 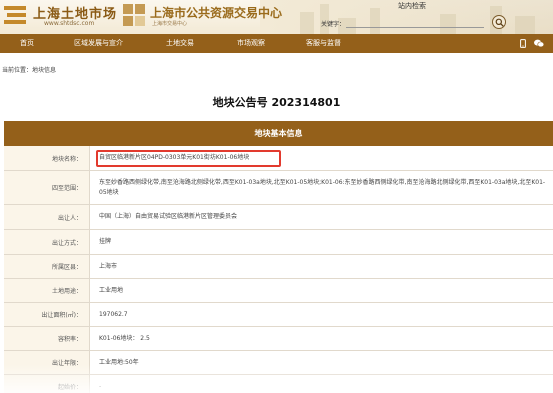 I want to click on row-value: K01-06地块： 2.5, so click(x=124, y=338).